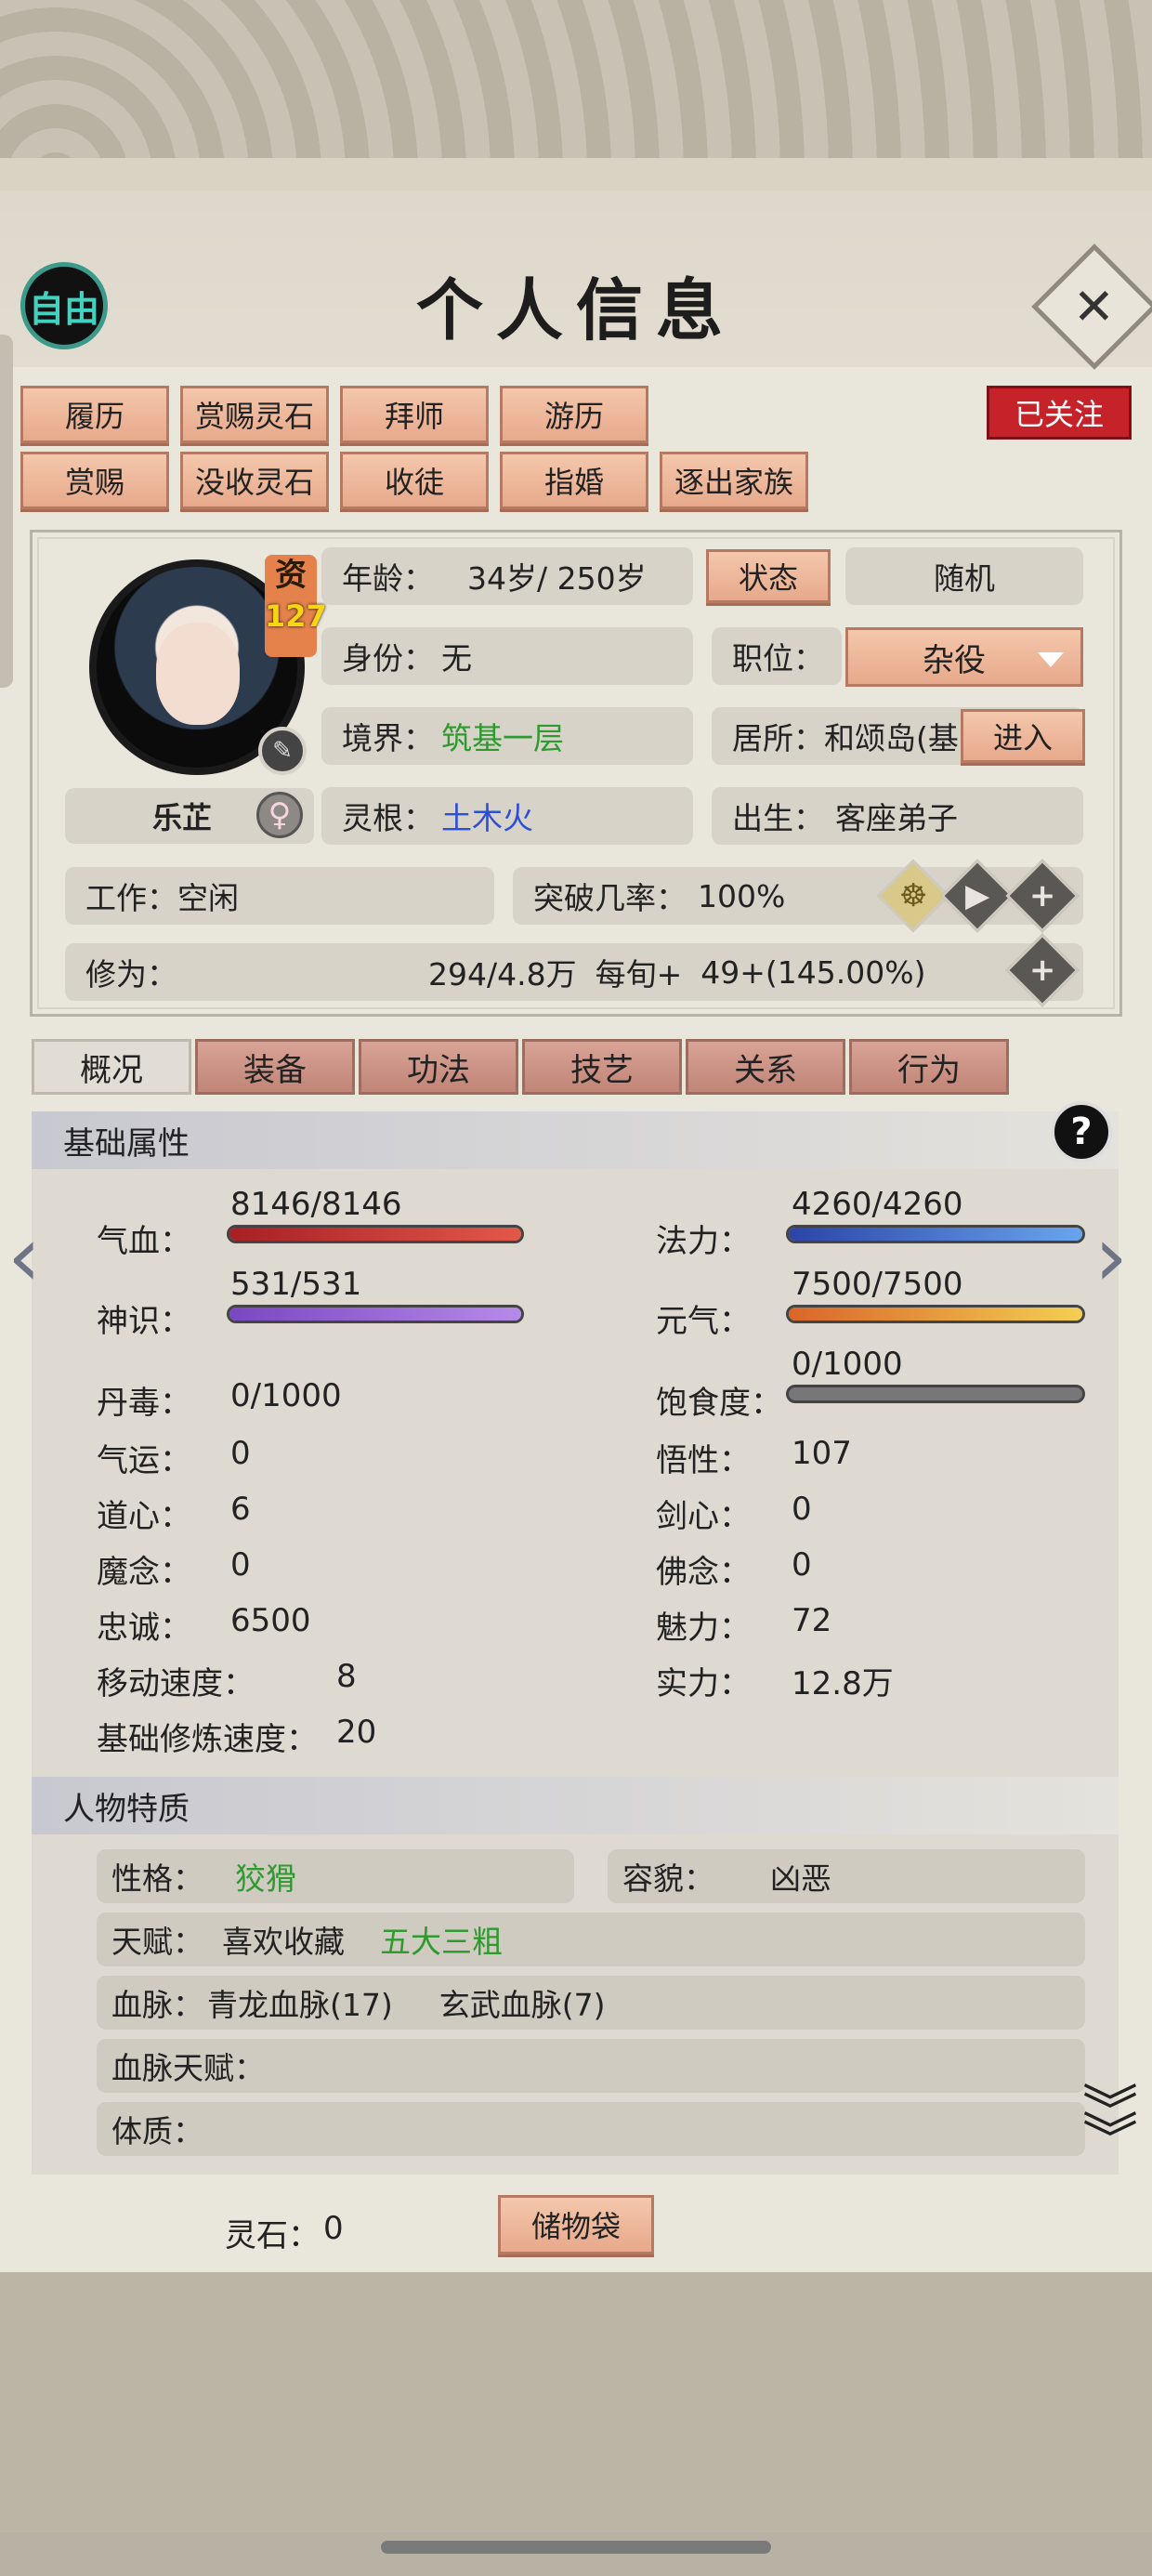  What do you see at coordinates (507, 656) in the screenshot?
I see `identity-field: 身份： 无` at bounding box center [507, 656].